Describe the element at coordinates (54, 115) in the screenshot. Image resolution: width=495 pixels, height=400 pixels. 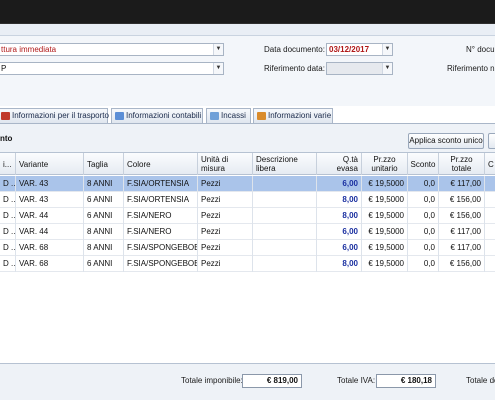
I see `tab-trasporto: Informazioni per il trasporto` at that location.